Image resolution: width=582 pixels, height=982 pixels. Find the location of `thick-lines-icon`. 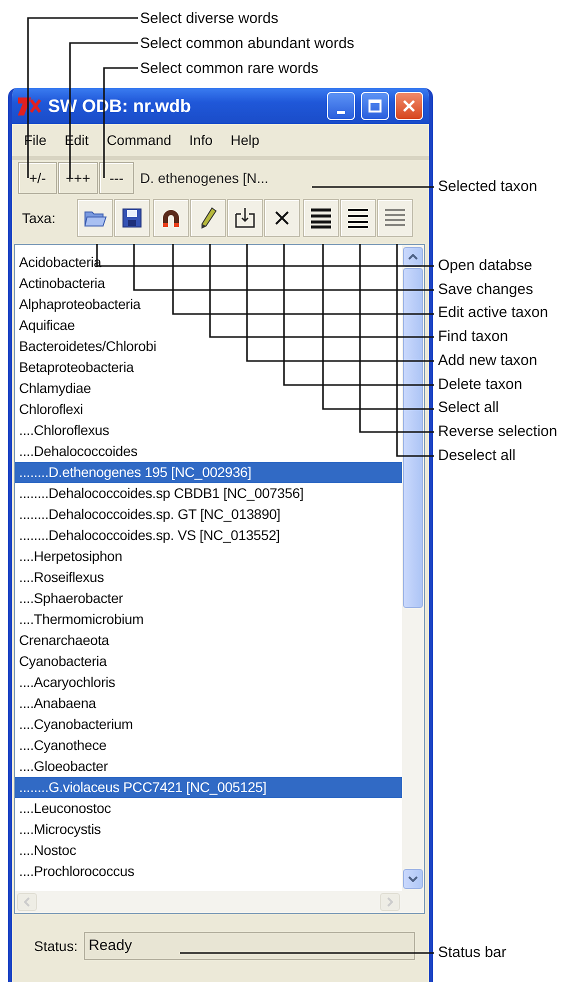

thick-lines-icon is located at coordinates (321, 218).